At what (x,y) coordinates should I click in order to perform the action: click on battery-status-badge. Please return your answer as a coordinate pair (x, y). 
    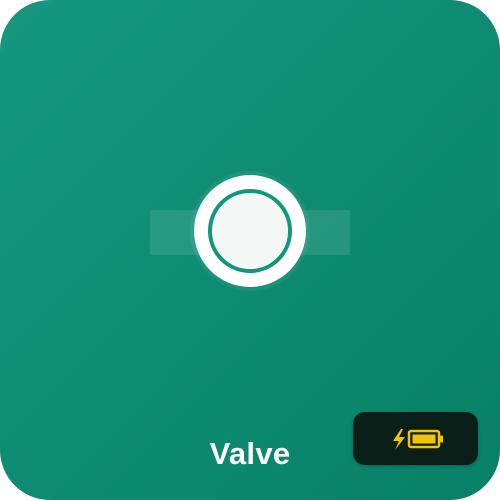
    Looking at the image, I should click on (415, 438).